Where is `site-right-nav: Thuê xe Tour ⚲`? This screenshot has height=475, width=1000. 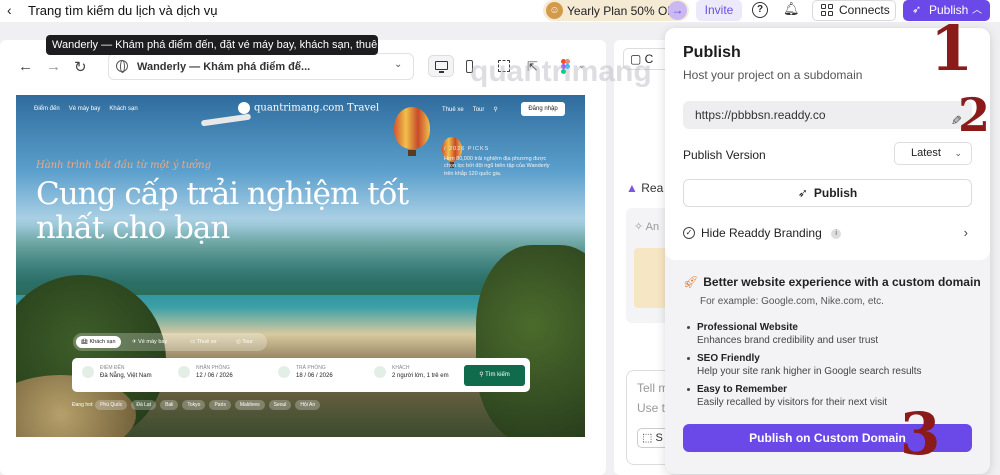 site-right-nav: Thuê xe Tour ⚲ is located at coordinates (474, 109).